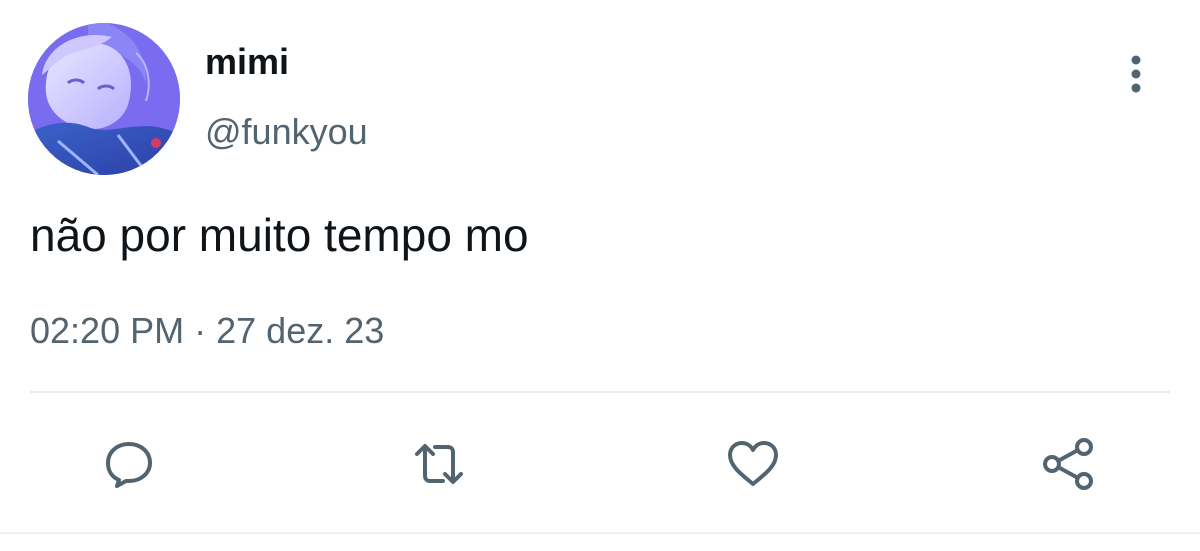 This screenshot has height=551, width=1200. I want to click on retweet-button, so click(439, 464).